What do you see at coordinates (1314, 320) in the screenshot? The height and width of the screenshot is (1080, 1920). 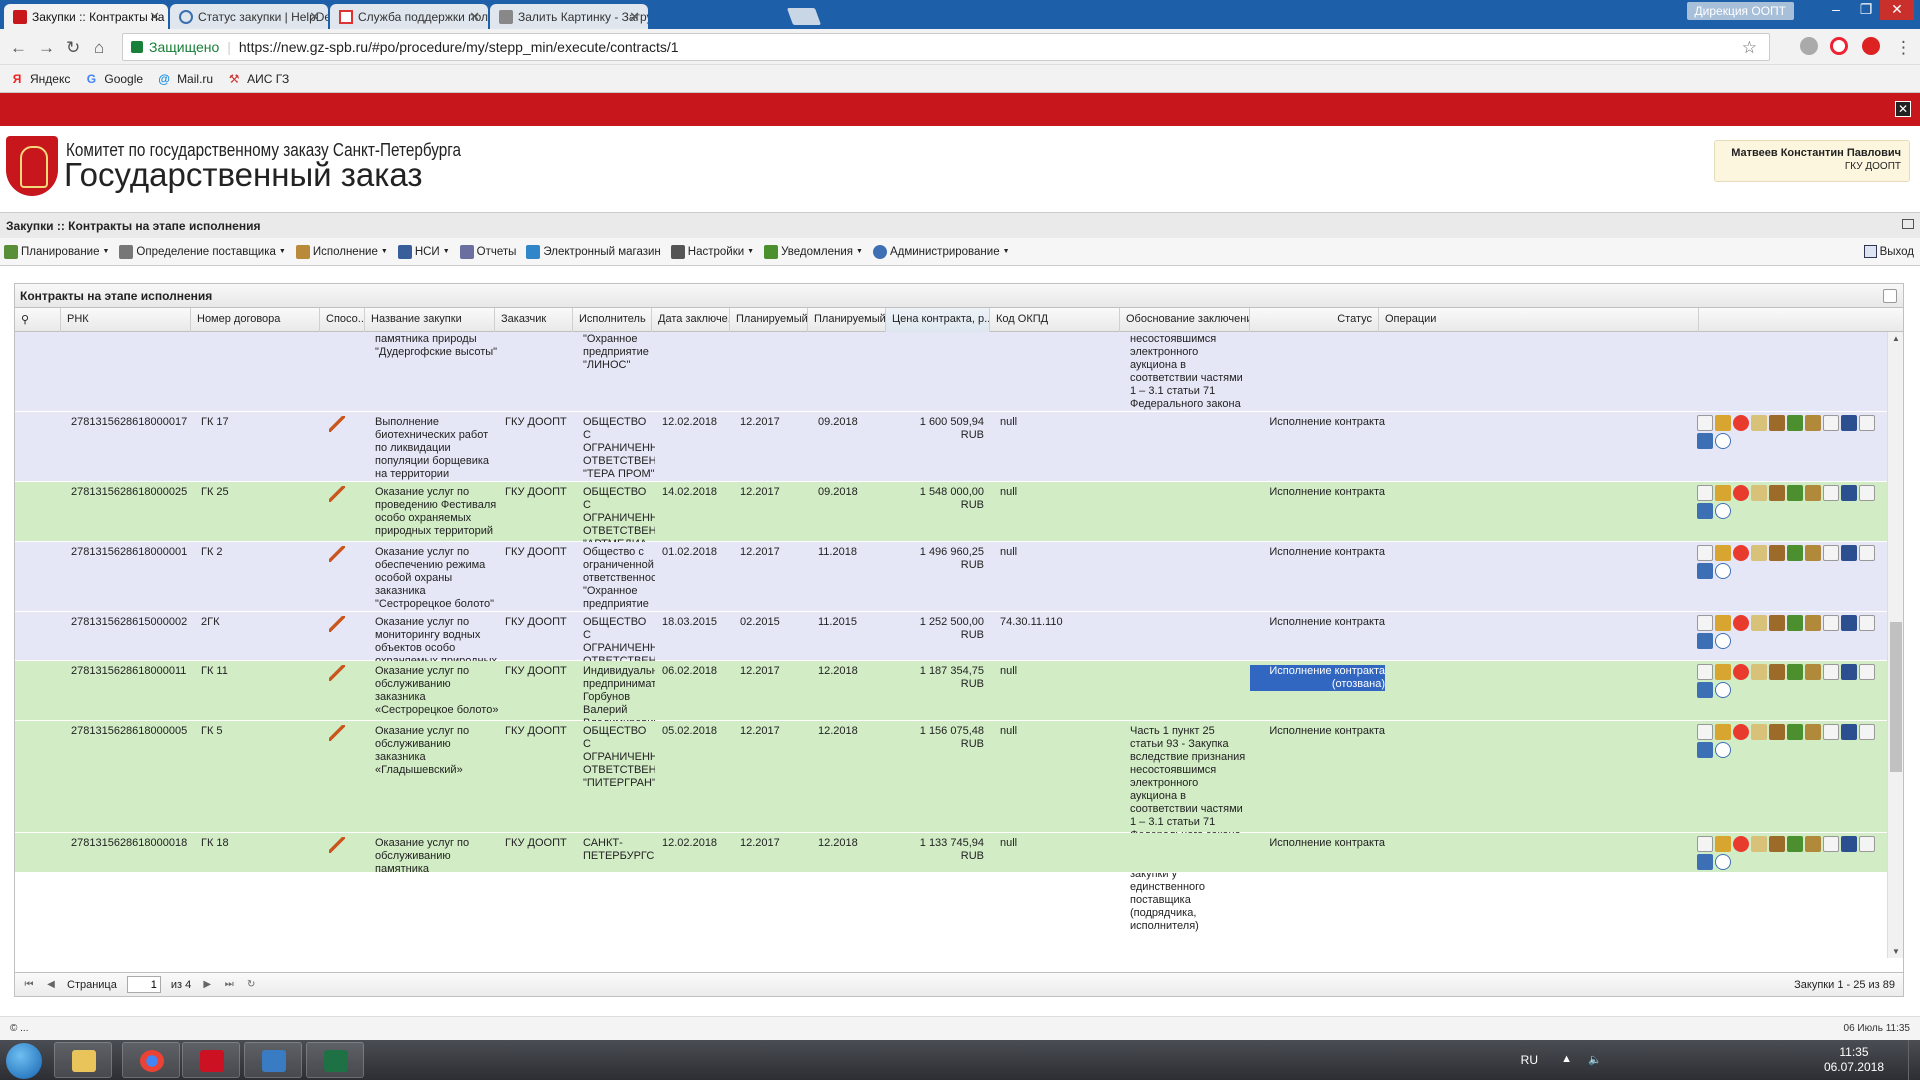 I see `col-status: Статус` at bounding box center [1314, 320].